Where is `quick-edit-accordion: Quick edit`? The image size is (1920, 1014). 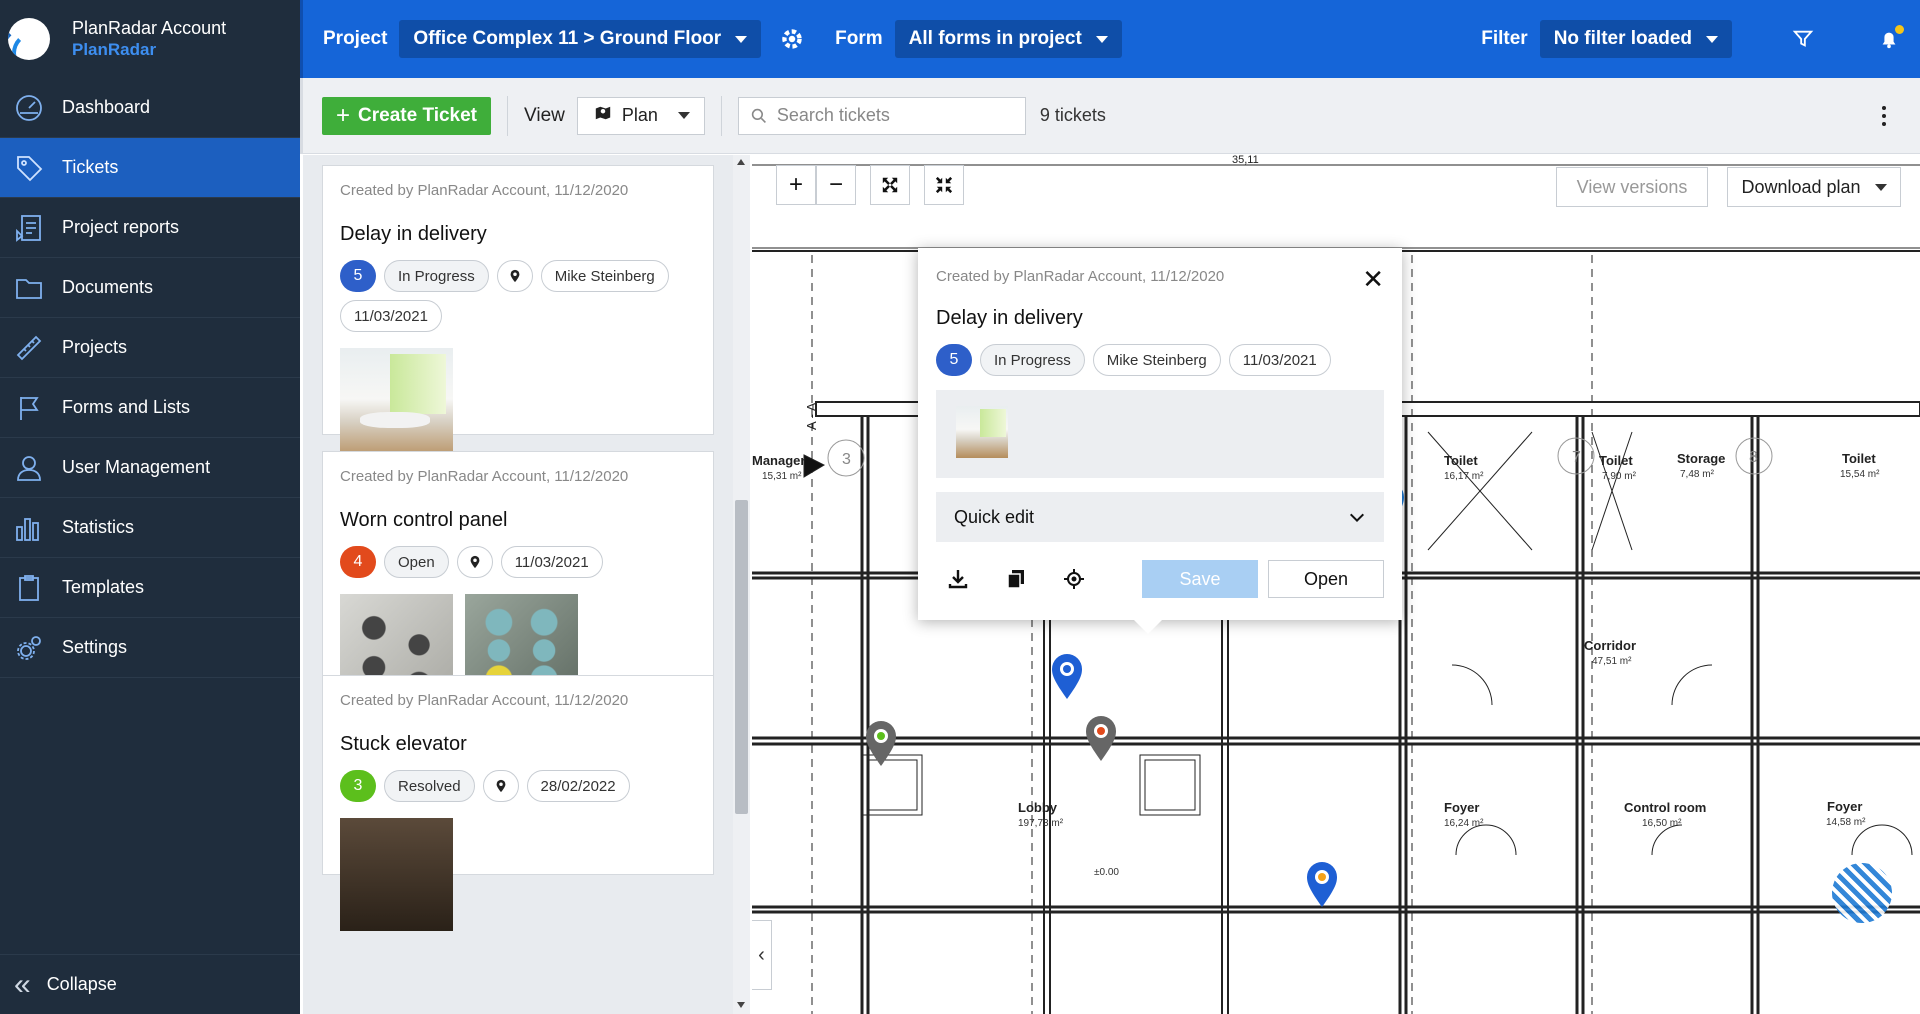 quick-edit-accordion: Quick edit is located at coordinates (1160, 517).